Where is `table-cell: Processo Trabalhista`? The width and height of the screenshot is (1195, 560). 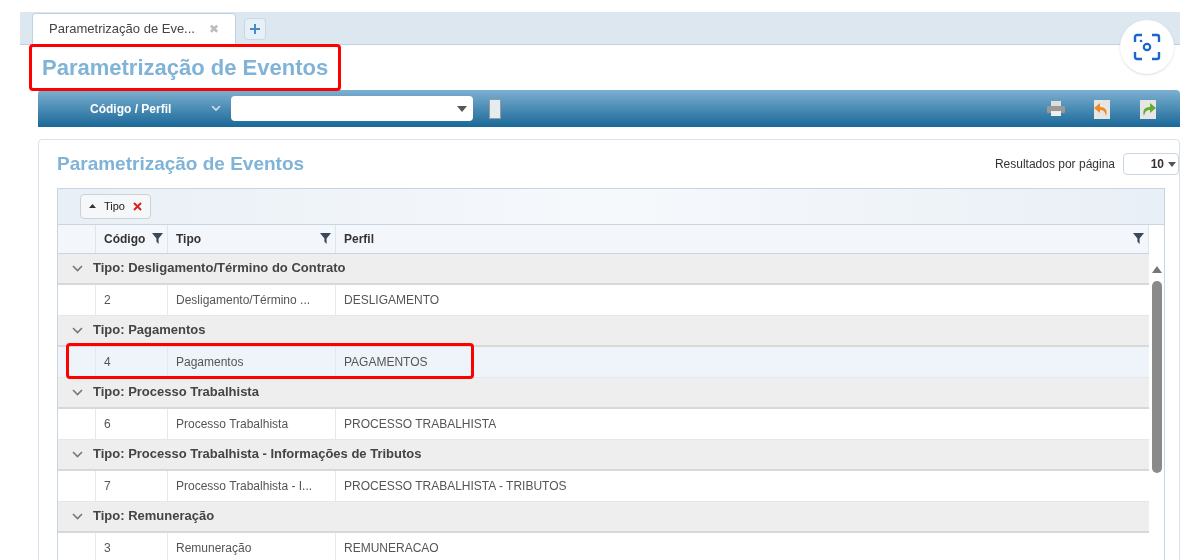 table-cell: Processo Trabalhista is located at coordinates (252, 423).